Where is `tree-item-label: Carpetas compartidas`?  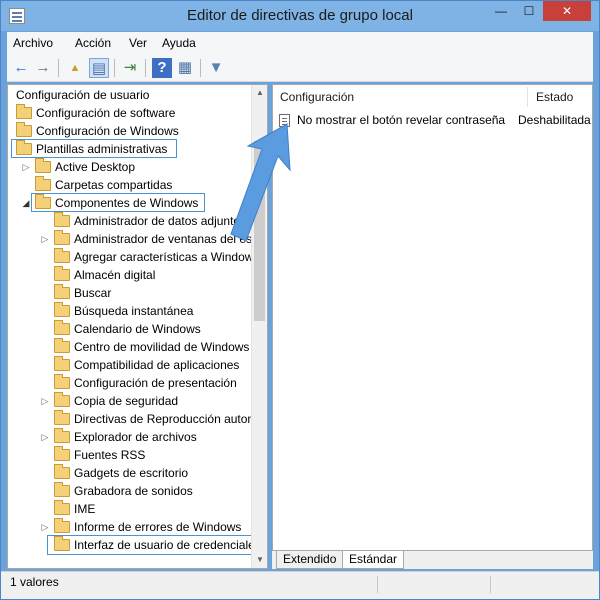 tree-item-label: Carpetas compartidas is located at coordinates (114, 185).